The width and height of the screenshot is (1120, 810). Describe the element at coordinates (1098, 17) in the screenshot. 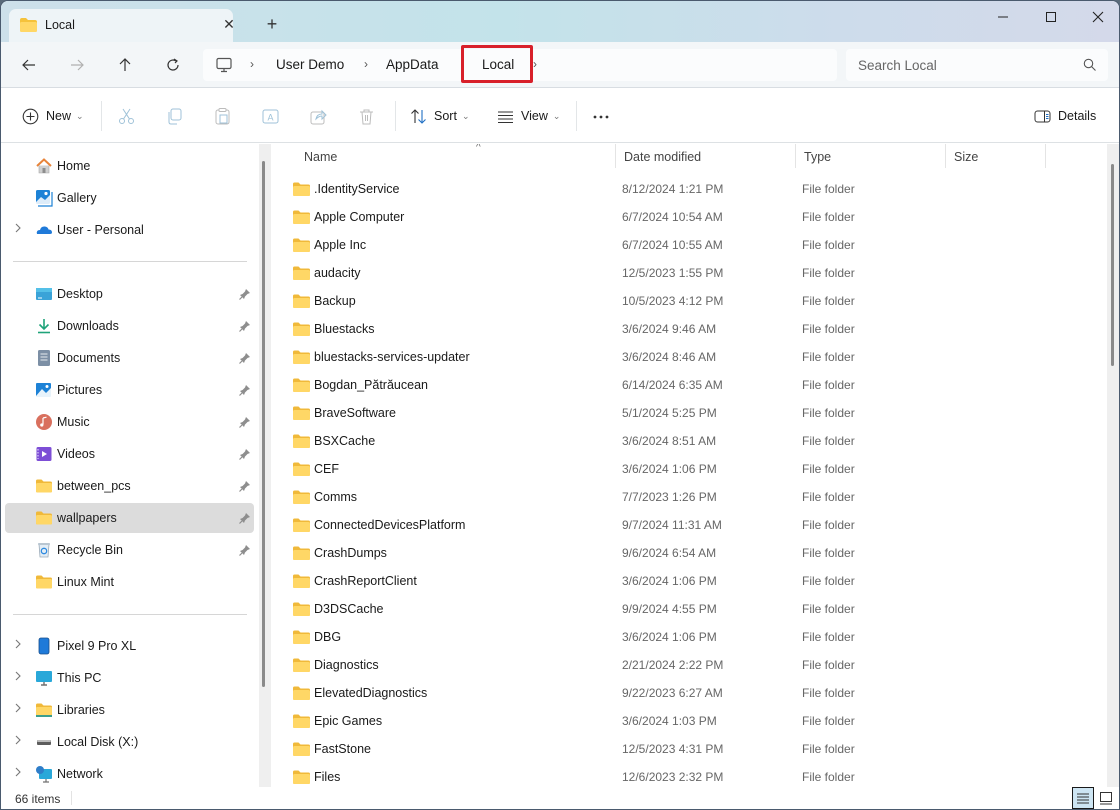

I see `close-window-button` at that location.